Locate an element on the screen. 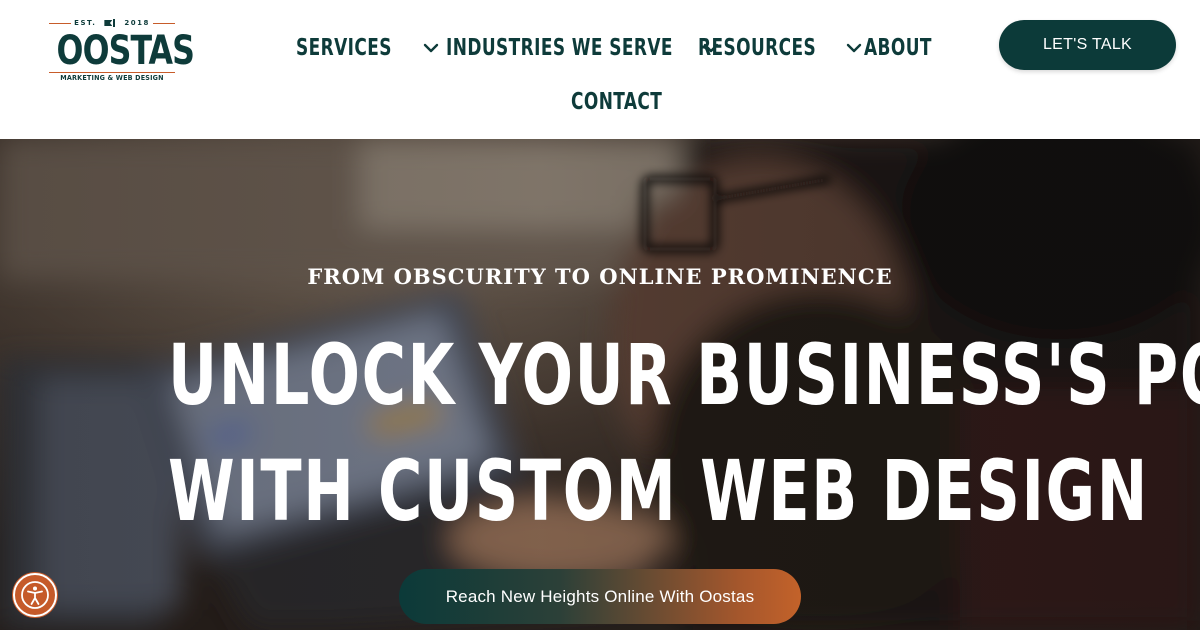 This screenshot has width=1200, height=630. nav-item-label: SERVICES is located at coordinates (344, 48).